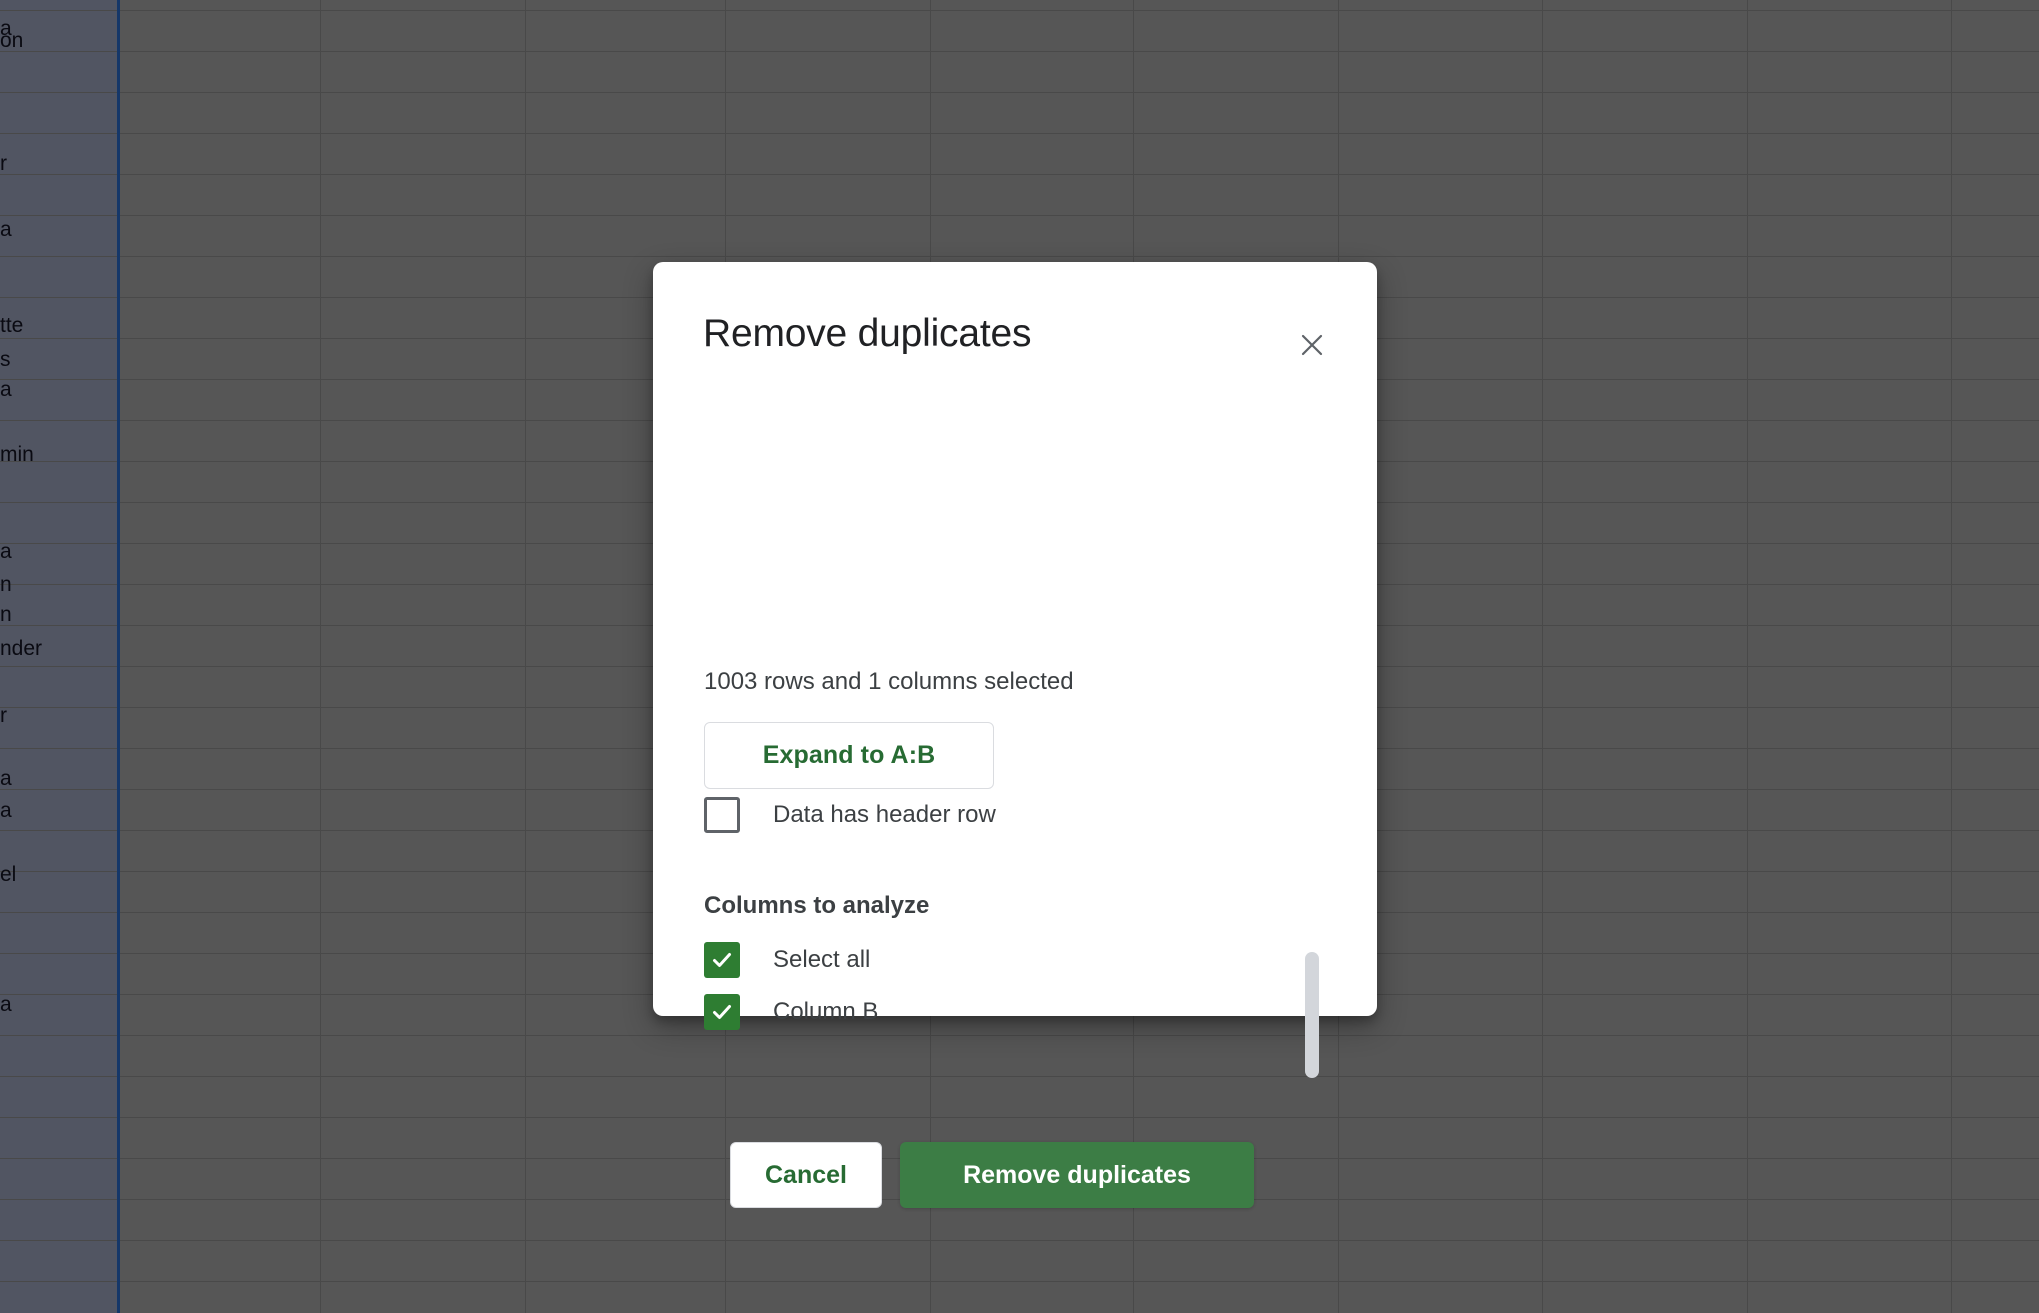  Describe the element at coordinates (817, 905) in the screenshot. I see `columns-to-analyze-label: Columns to analyze` at that location.